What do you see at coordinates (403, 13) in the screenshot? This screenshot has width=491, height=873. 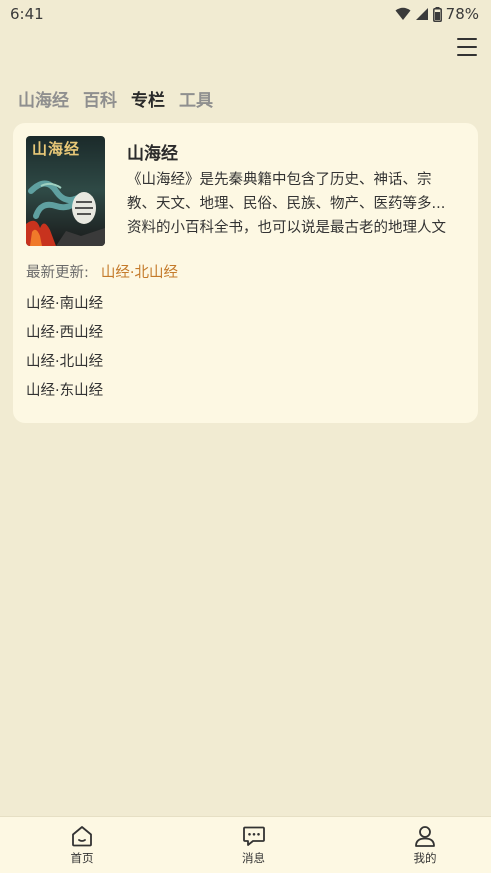 I see `wifi-icon` at bounding box center [403, 13].